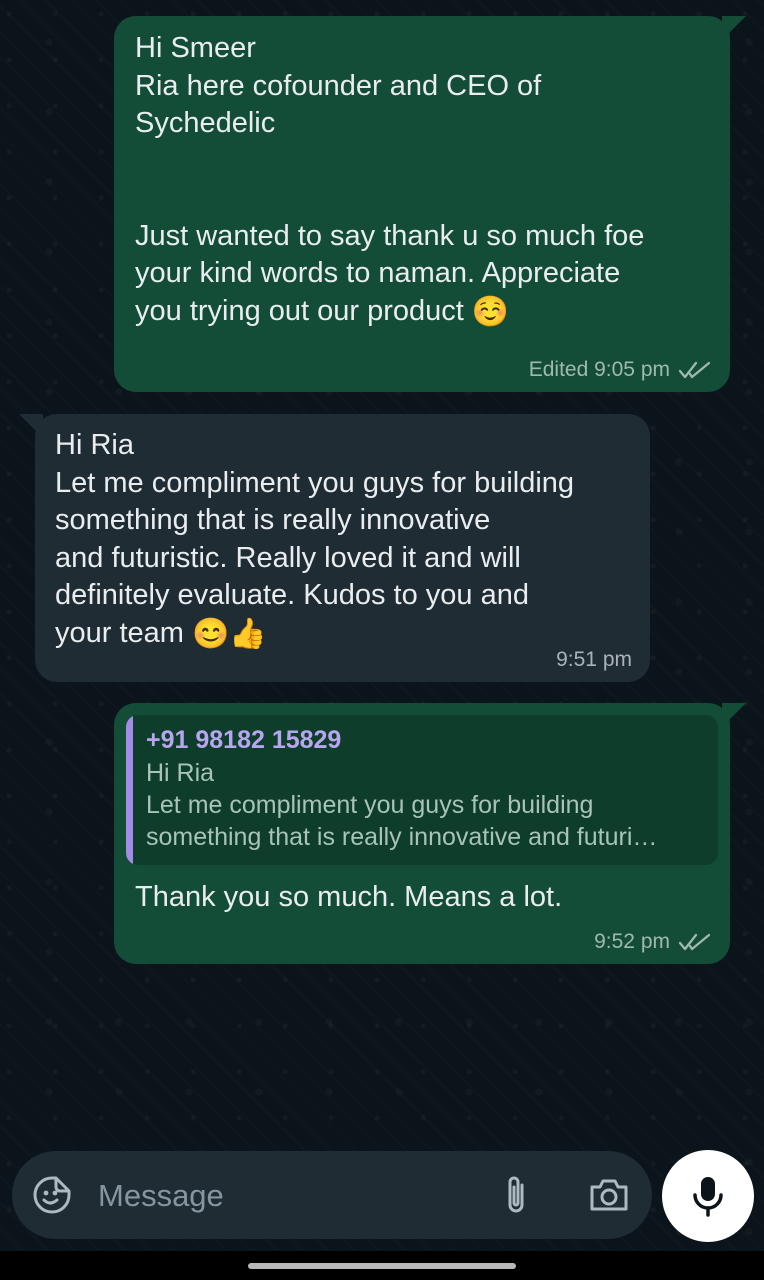 The height and width of the screenshot is (1280, 764). I want to click on message-composer, so click(332, 1195).